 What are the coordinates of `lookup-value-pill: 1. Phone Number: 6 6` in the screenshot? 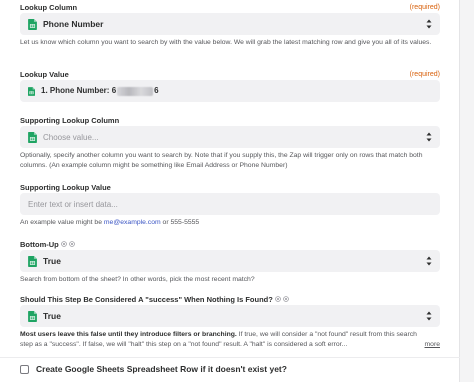 It's located at (100, 91).